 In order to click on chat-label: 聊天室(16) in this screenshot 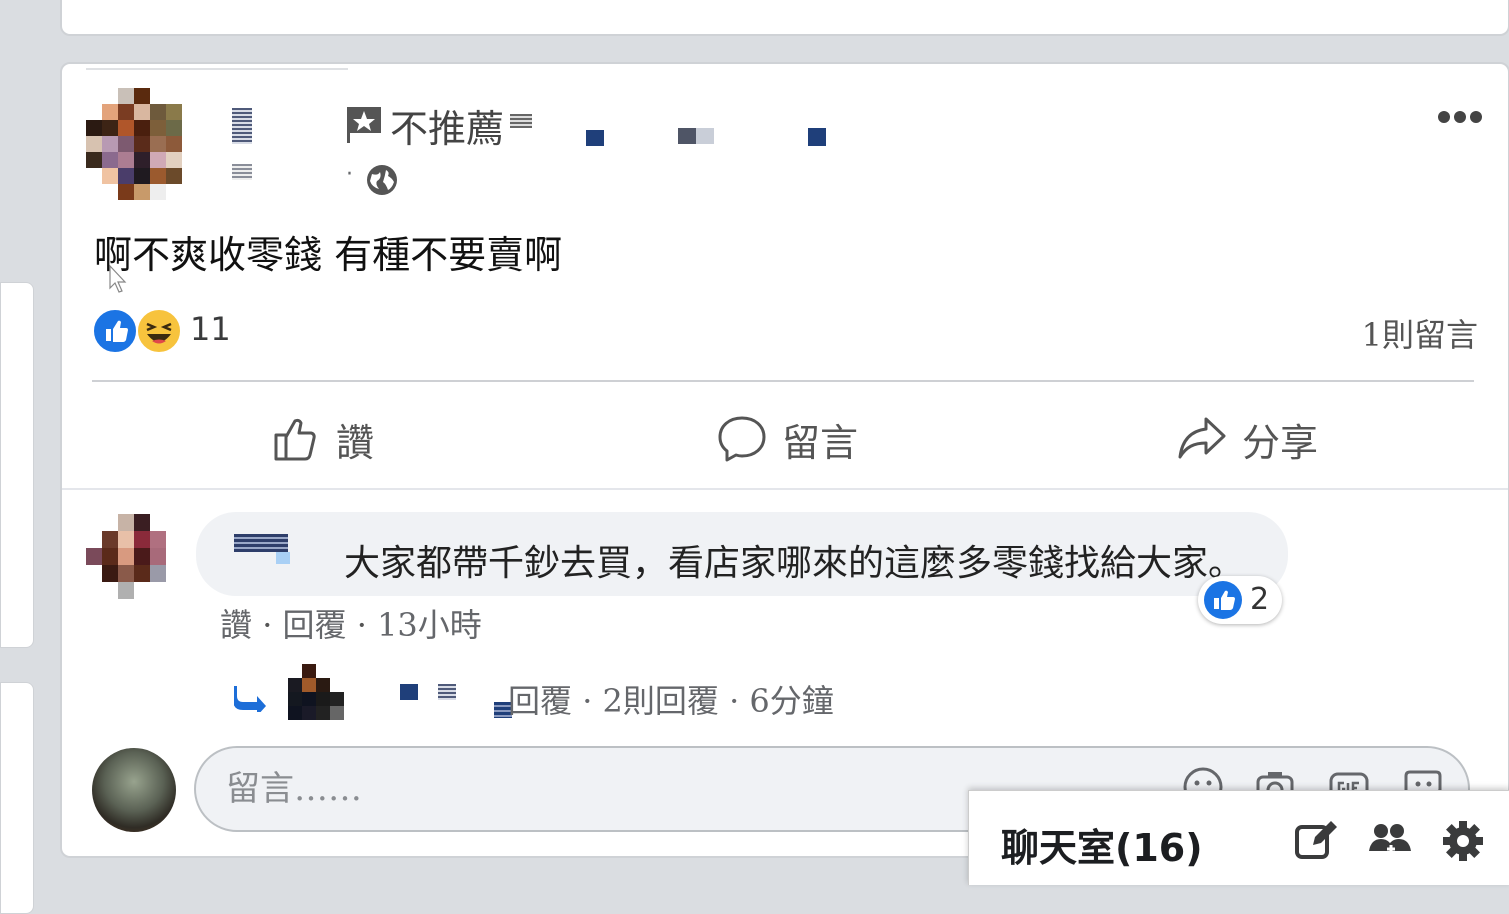, I will do `click(1102, 844)`.